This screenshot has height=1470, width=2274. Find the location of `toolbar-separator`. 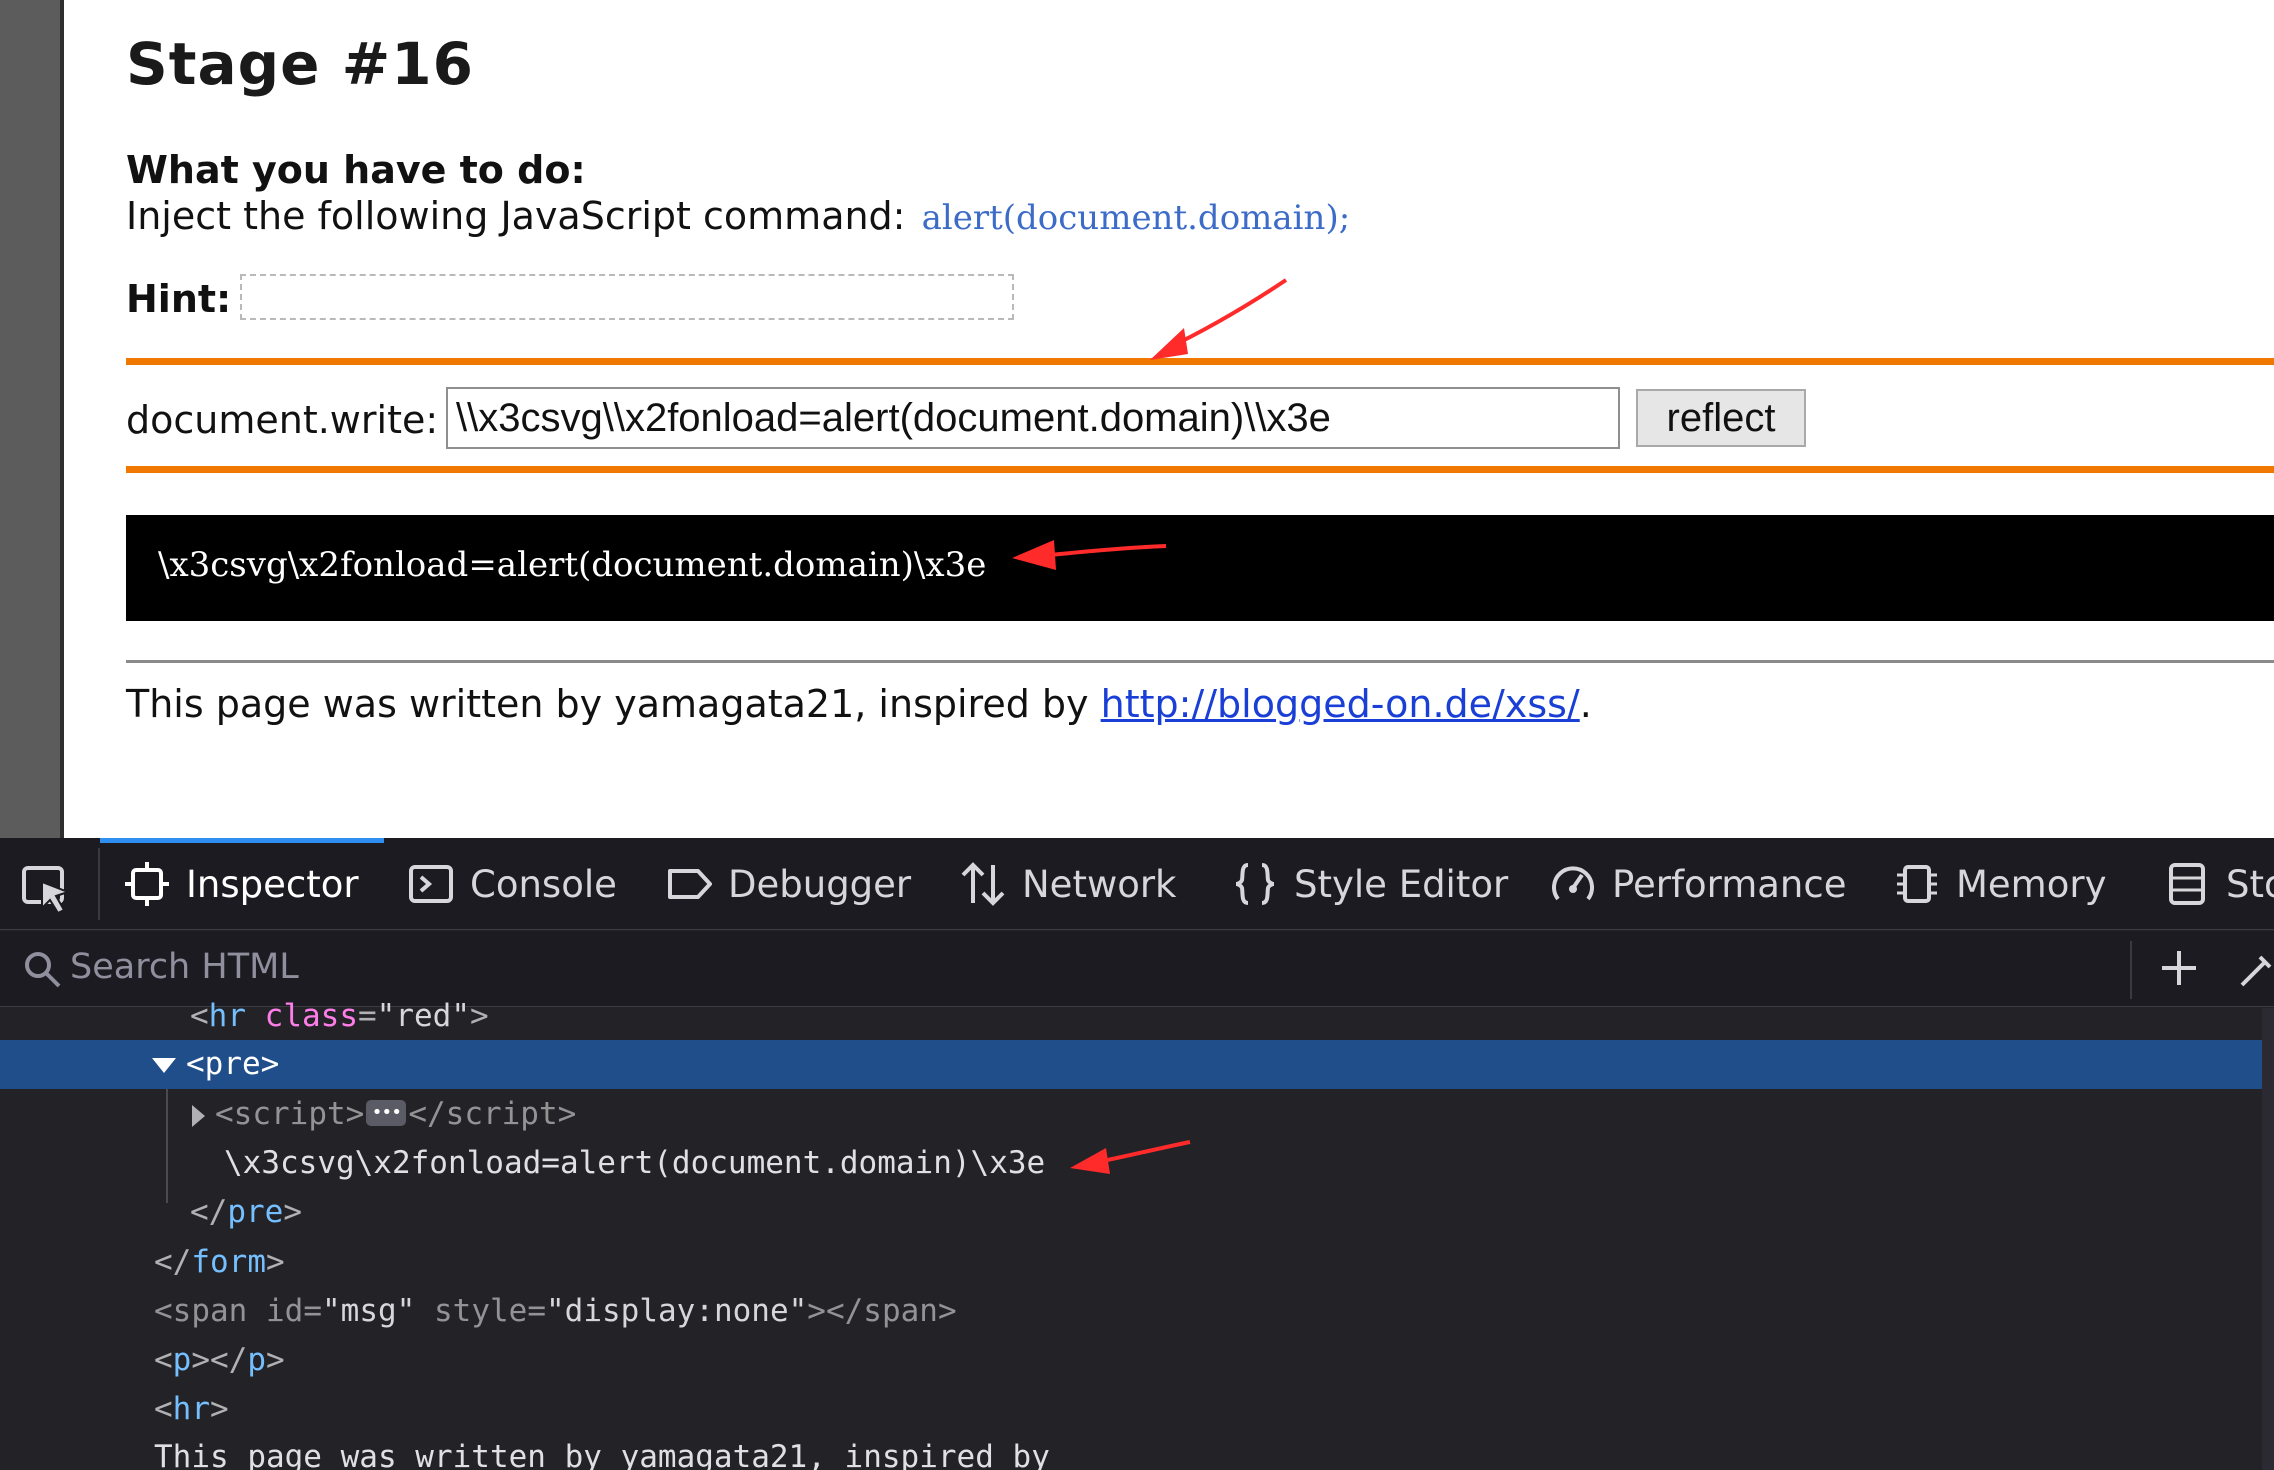

toolbar-separator is located at coordinates (99, 884).